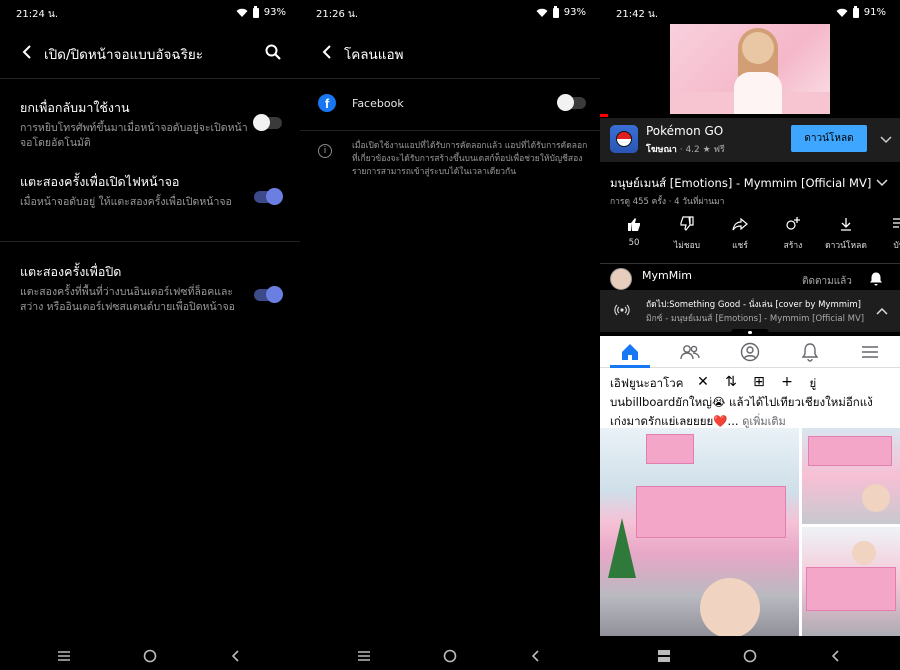 The image size is (900, 670). What do you see at coordinates (374, 55) in the screenshot?
I see `page-title: โคลนแอพ` at bounding box center [374, 55].